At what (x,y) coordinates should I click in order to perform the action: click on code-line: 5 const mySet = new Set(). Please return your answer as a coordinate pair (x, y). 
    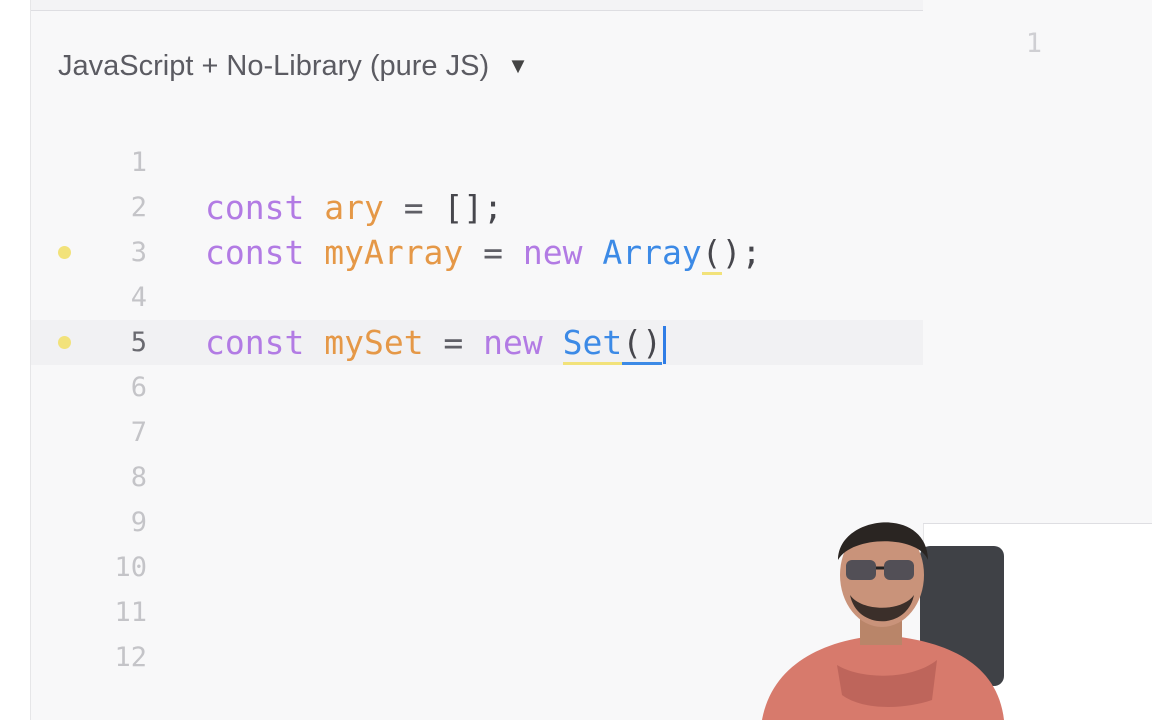
    Looking at the image, I should click on (477, 342).